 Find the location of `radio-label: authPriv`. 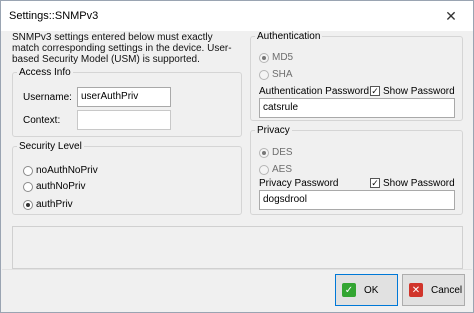

radio-label: authPriv is located at coordinates (54, 204).